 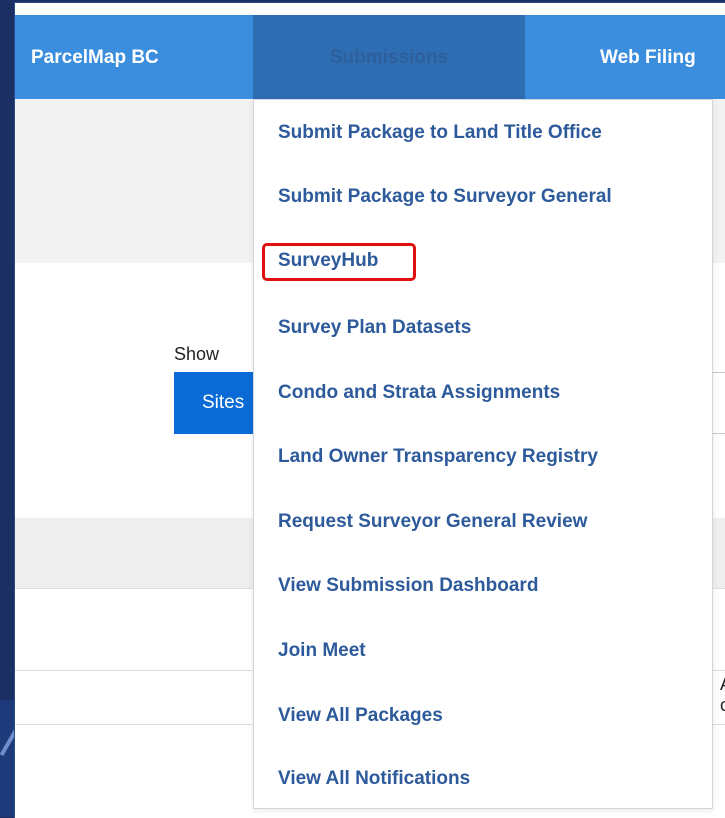 What do you see at coordinates (440, 133) in the screenshot?
I see `menu-item-submit-land-title: Submit Package to Land Title Office` at bounding box center [440, 133].